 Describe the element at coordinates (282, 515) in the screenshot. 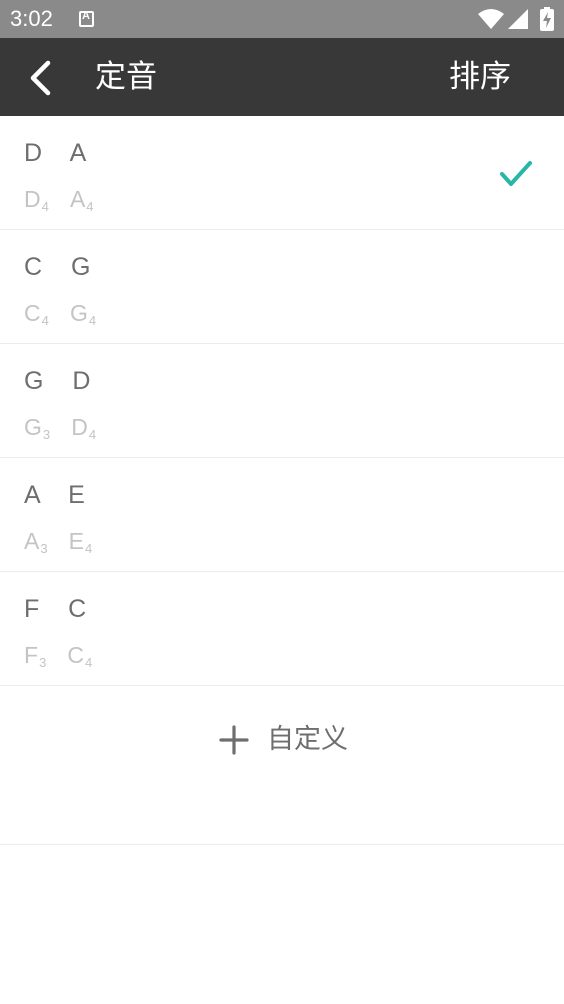

I see `tuning-item: A E A3 E4` at that location.